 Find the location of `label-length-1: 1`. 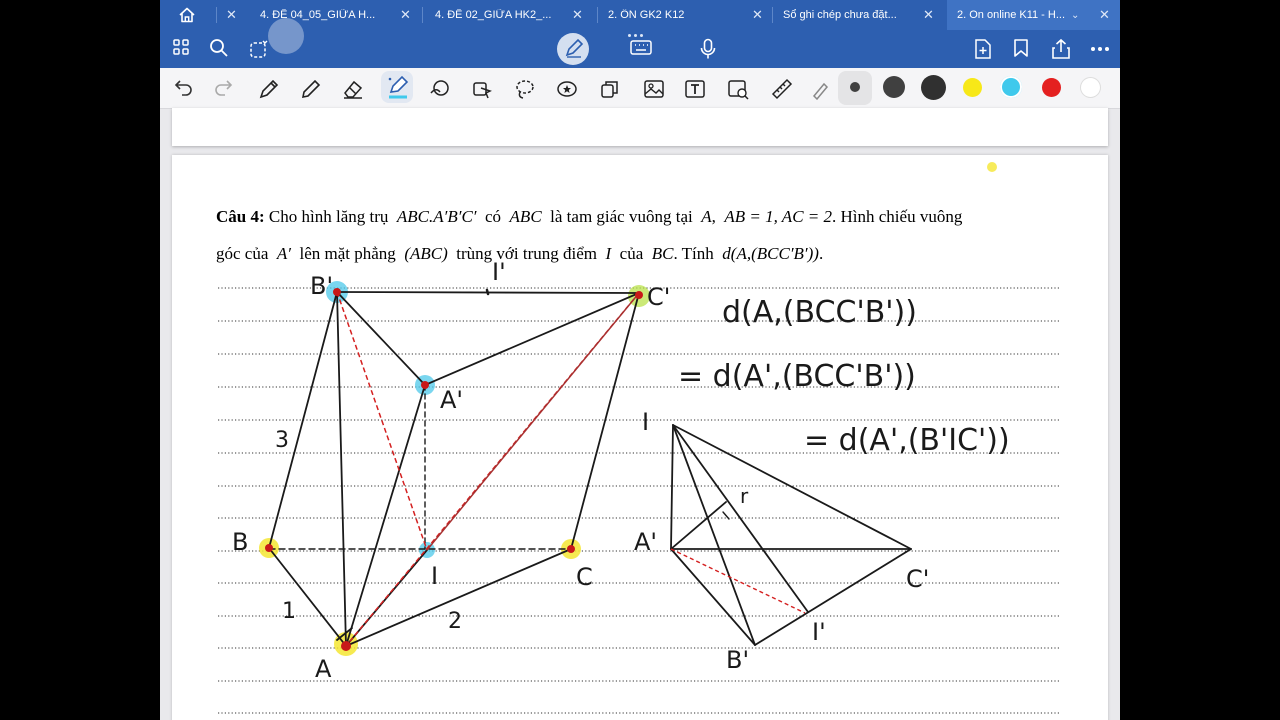

label-length-1: 1 is located at coordinates (289, 611).